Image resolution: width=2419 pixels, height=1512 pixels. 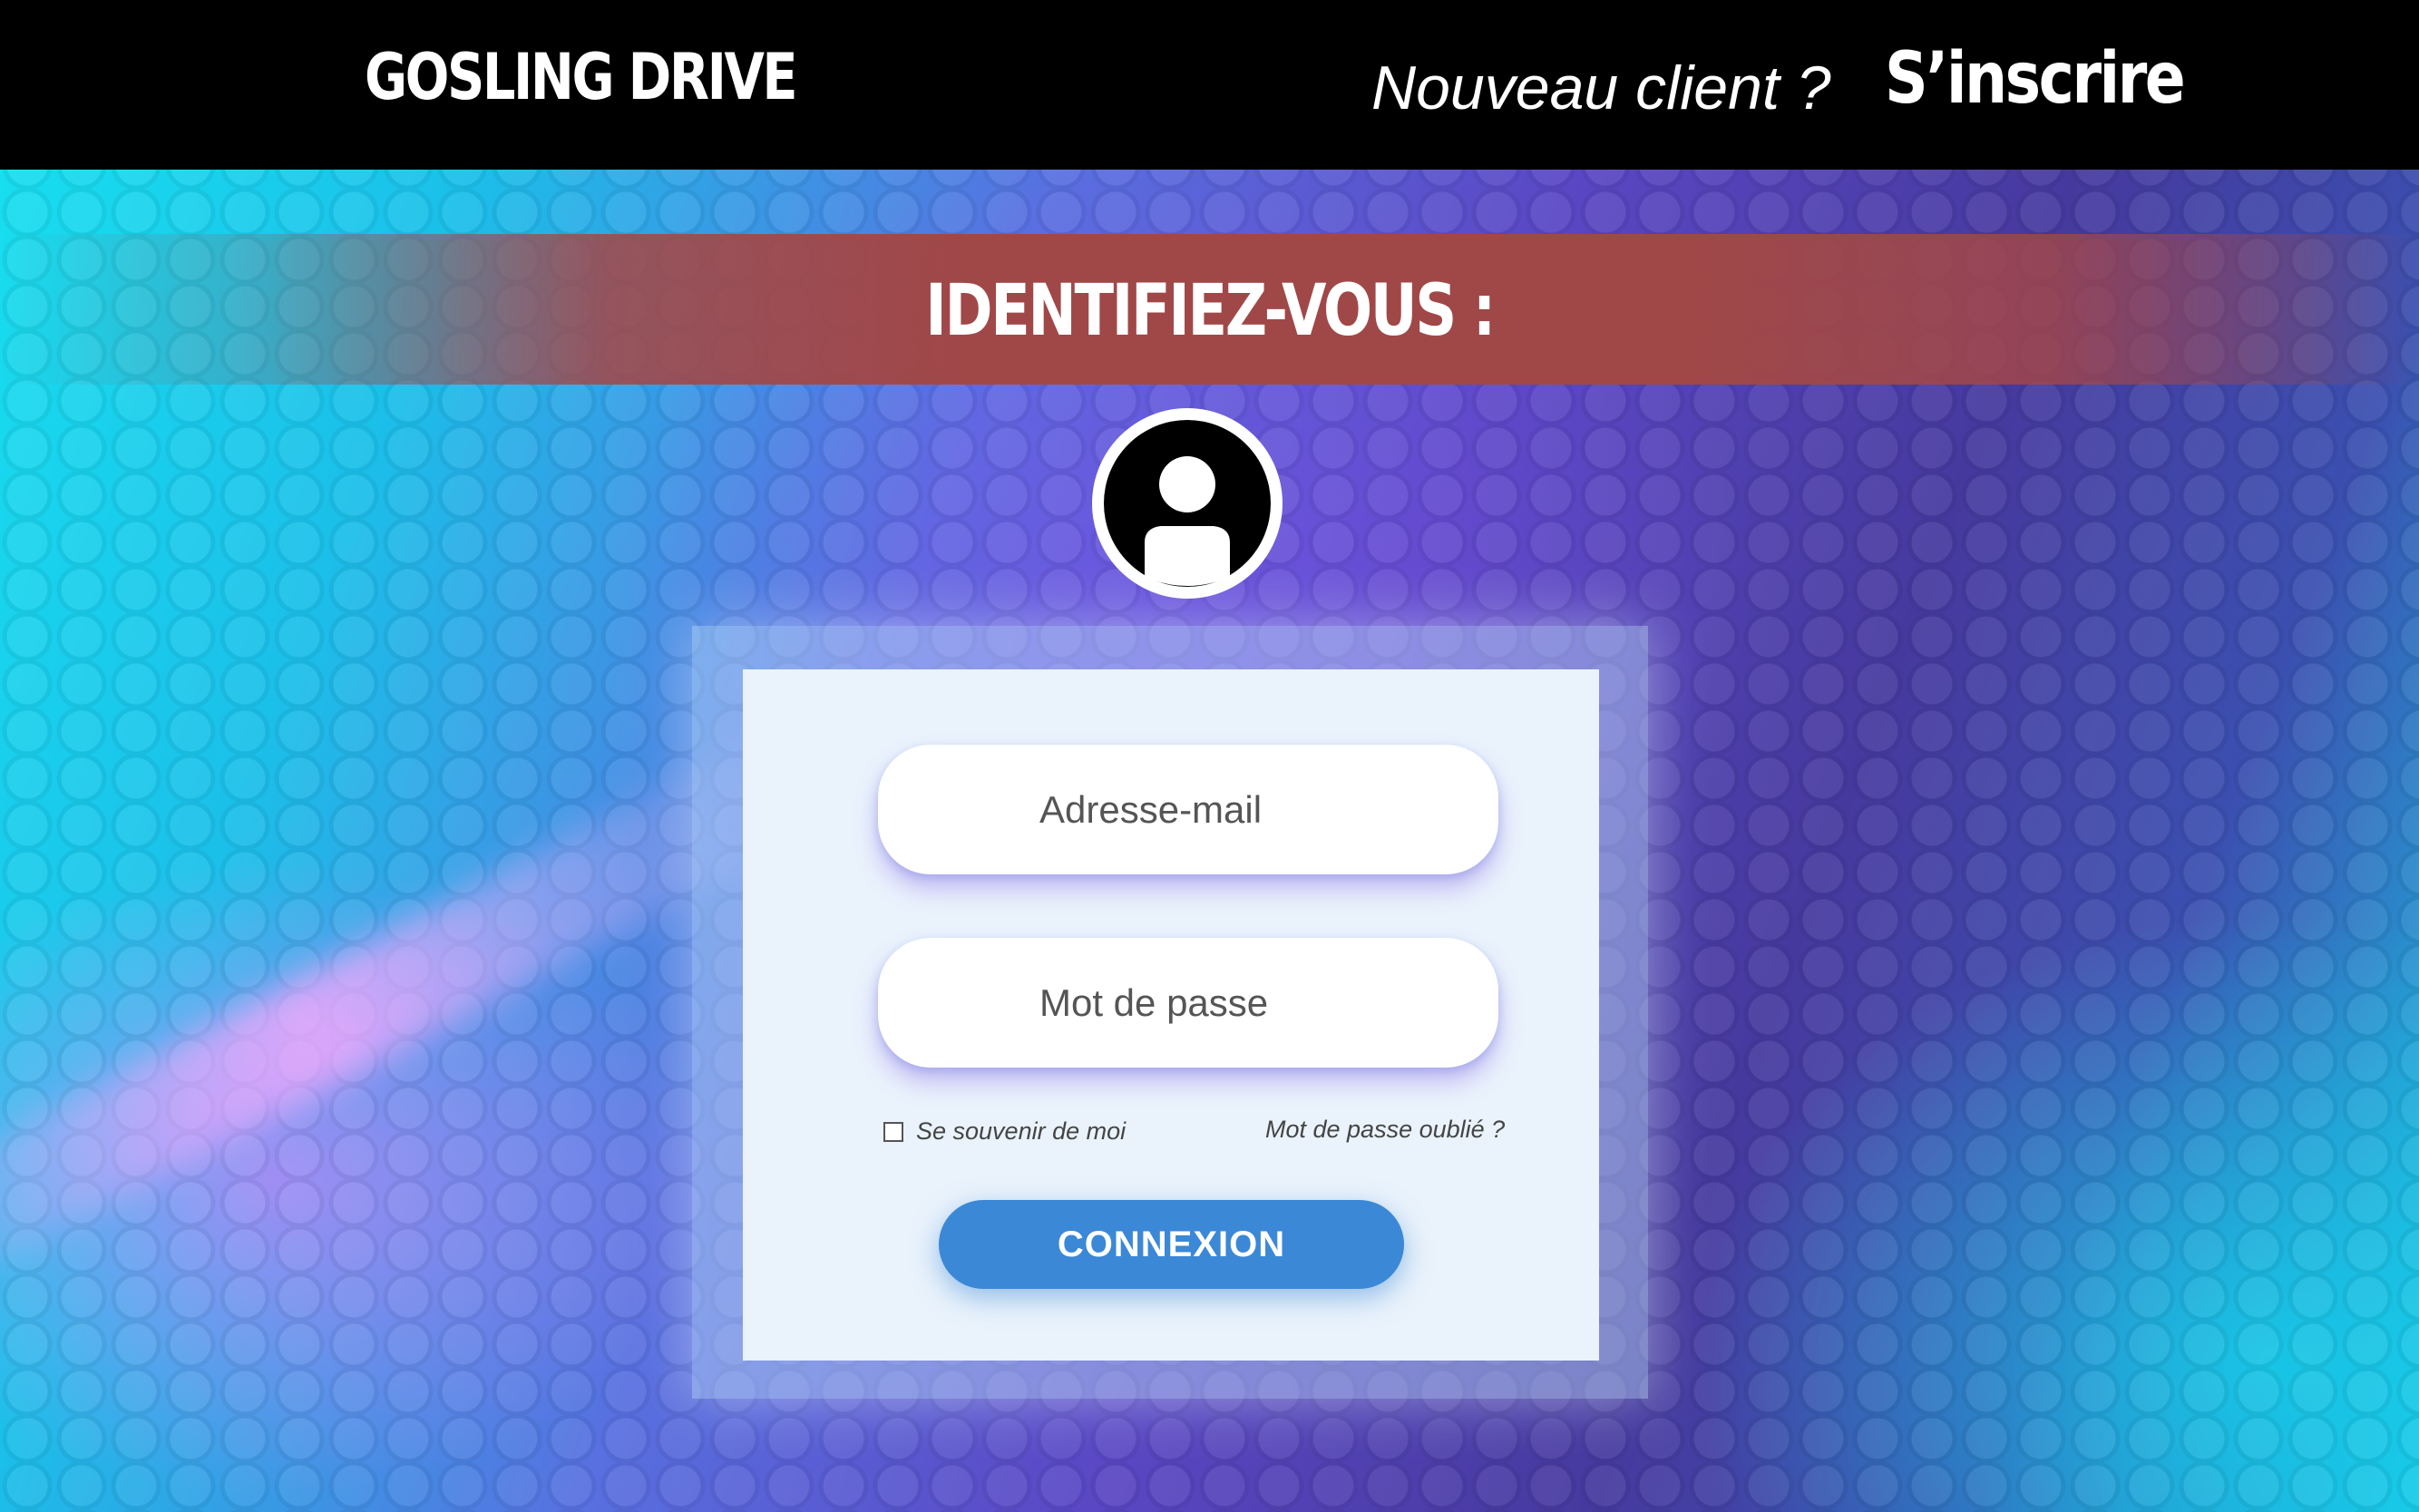 What do you see at coordinates (893, 1131) in the screenshot?
I see `remember-checkbox` at bounding box center [893, 1131].